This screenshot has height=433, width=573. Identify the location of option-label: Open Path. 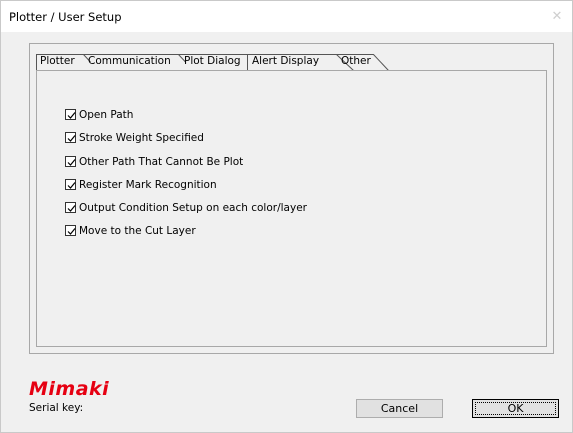
(106, 115).